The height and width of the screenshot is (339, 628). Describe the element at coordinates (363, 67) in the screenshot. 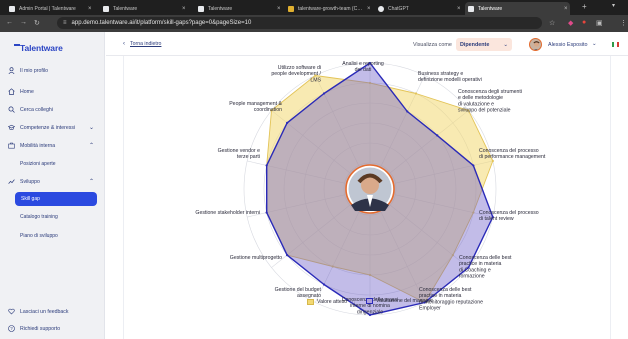

I see `axis-label: Analisi e reporting dei dati` at that location.